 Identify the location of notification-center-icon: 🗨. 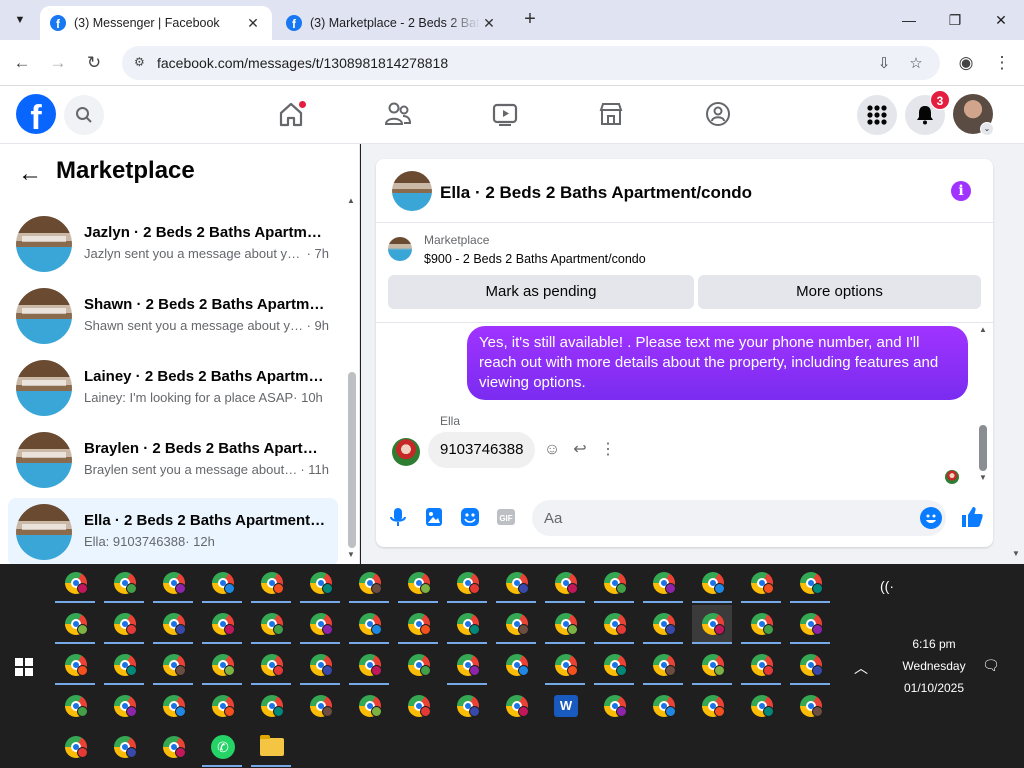
(991, 665).